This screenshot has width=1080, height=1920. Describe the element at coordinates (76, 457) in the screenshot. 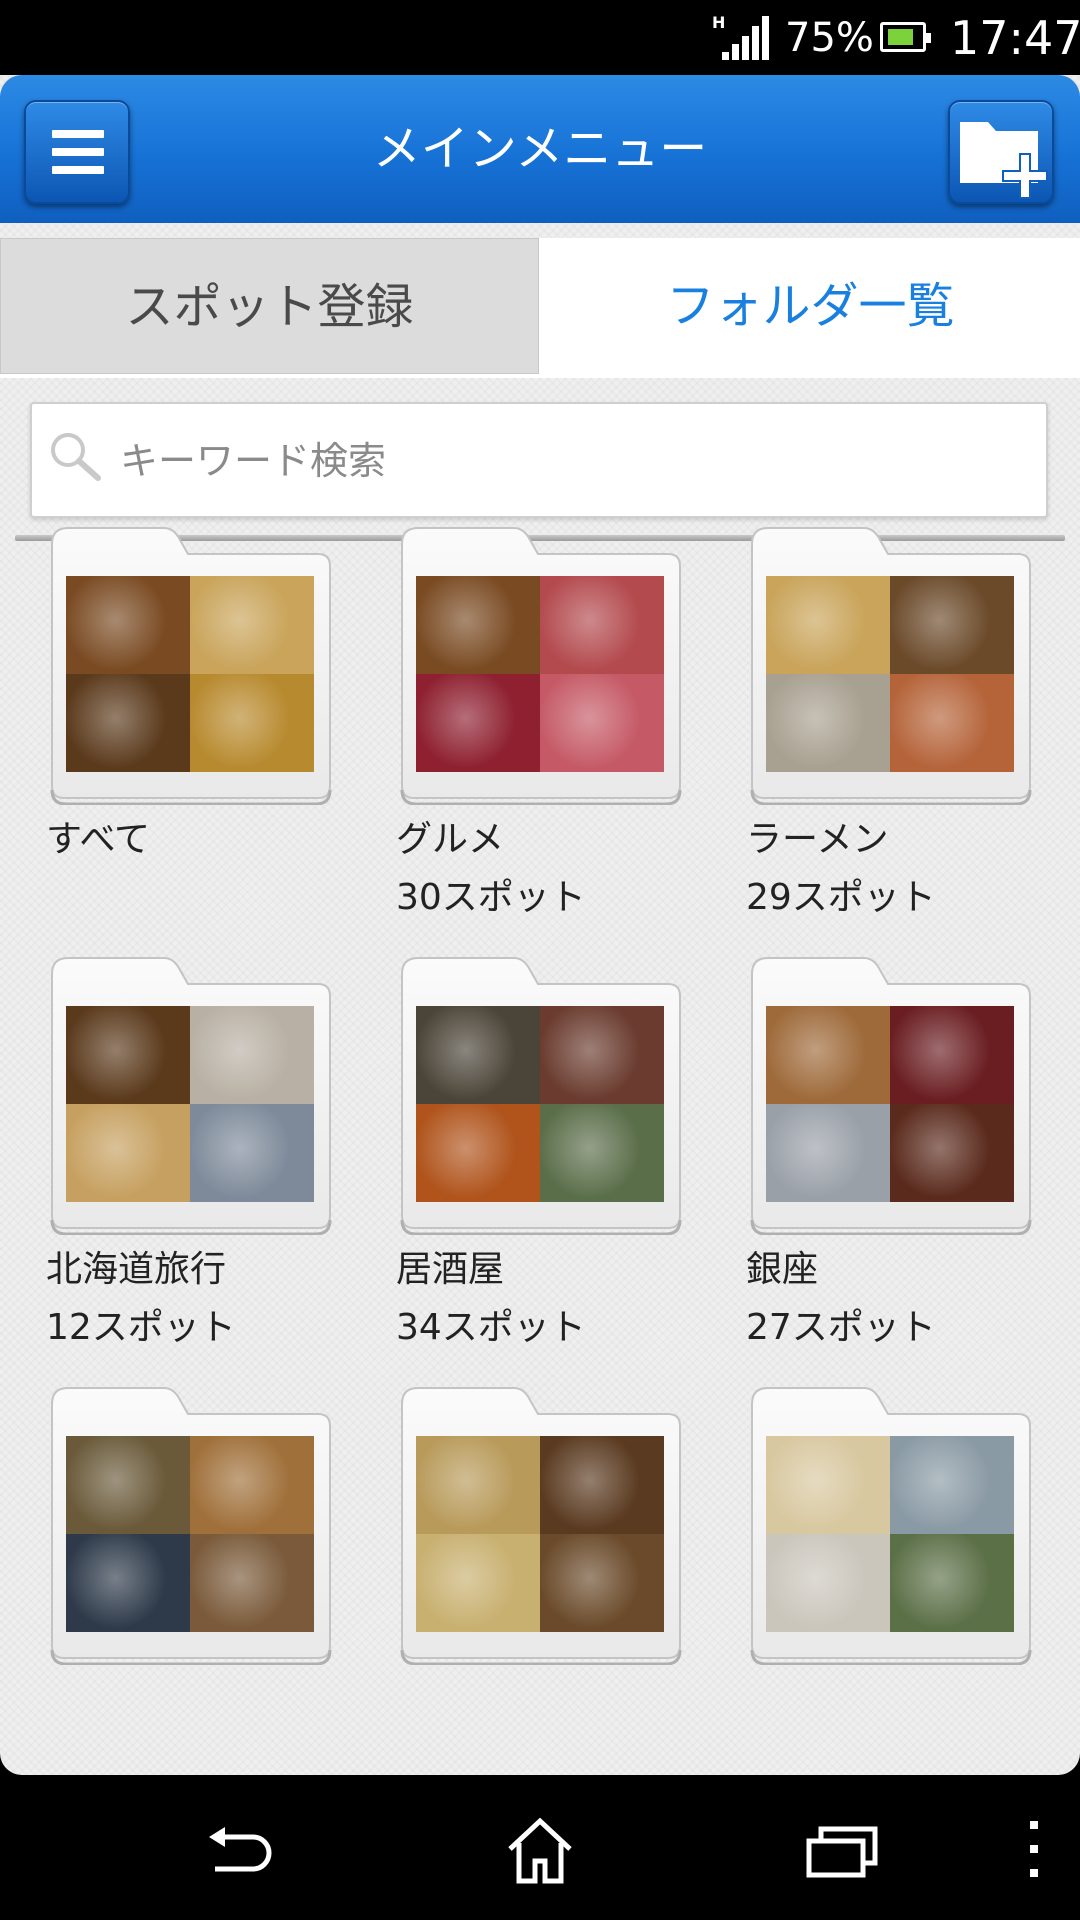

I see `search-icon` at that location.